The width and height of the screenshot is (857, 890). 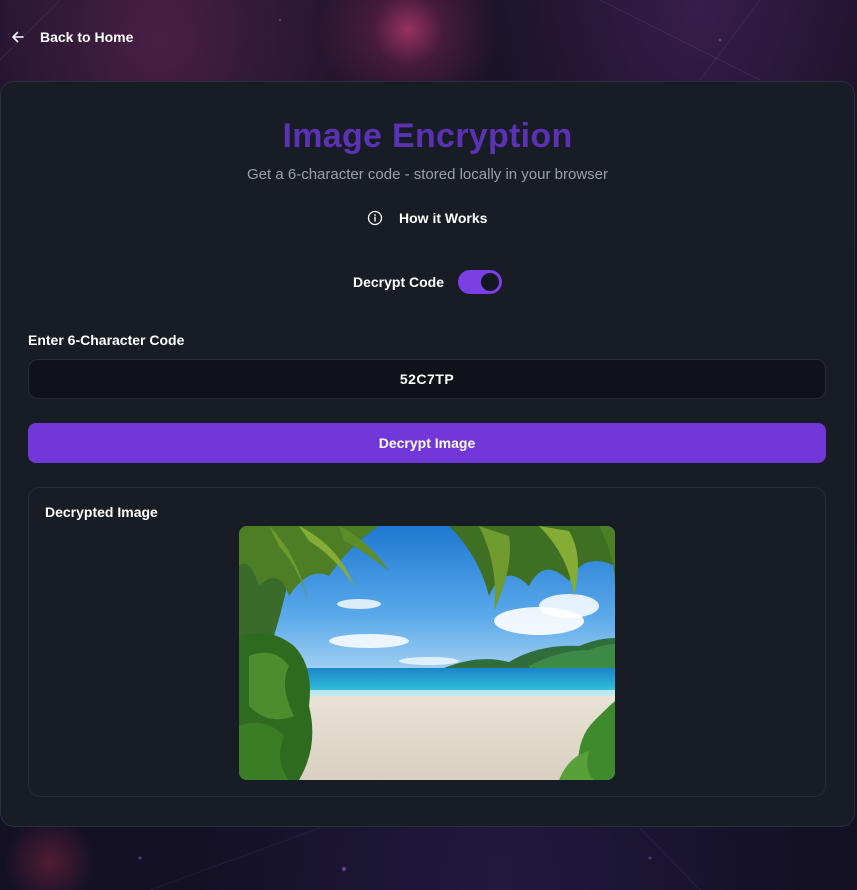 What do you see at coordinates (427, 443) in the screenshot?
I see `decrypt-image-button: Decrypt Image` at bounding box center [427, 443].